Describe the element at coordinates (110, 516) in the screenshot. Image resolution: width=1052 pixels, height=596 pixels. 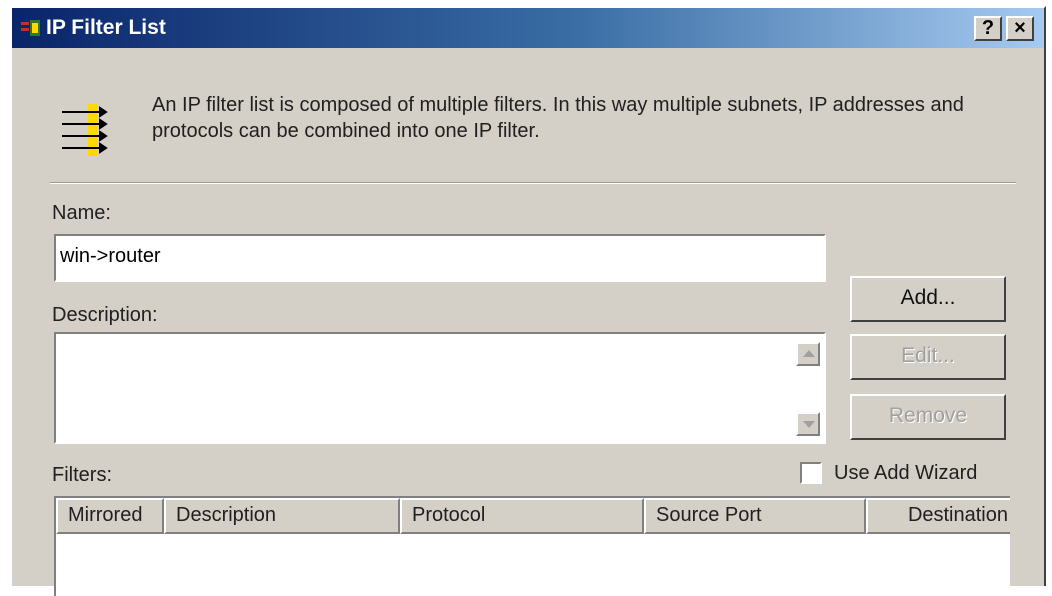
I see `column-header-mirrored: Mirrored` at that location.